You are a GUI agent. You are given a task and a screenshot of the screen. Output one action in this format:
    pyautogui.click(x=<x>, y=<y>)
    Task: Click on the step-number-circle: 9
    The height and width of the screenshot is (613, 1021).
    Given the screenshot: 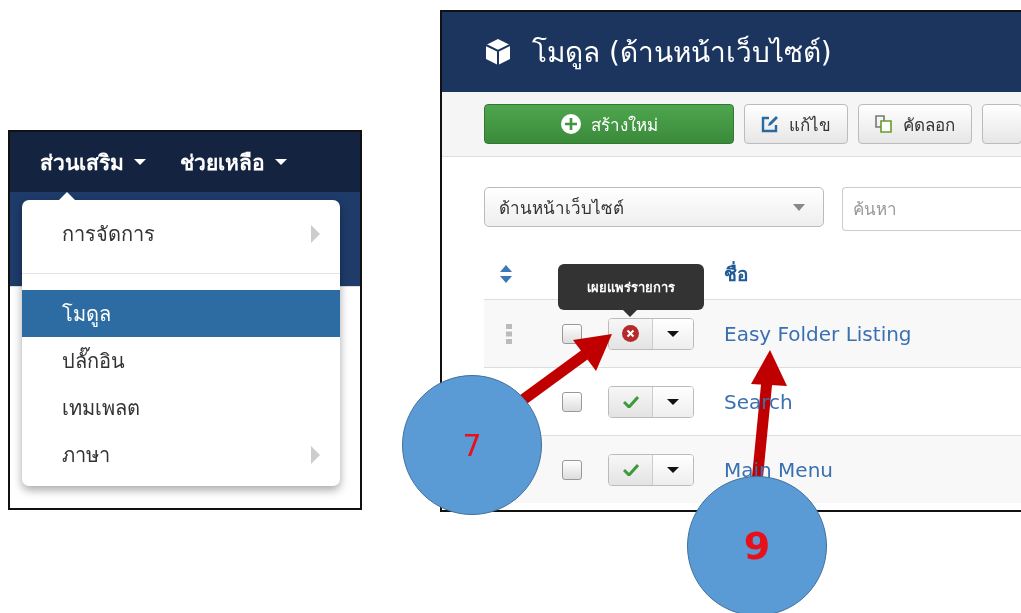 What is the action you would take?
    pyautogui.click(x=757, y=544)
    